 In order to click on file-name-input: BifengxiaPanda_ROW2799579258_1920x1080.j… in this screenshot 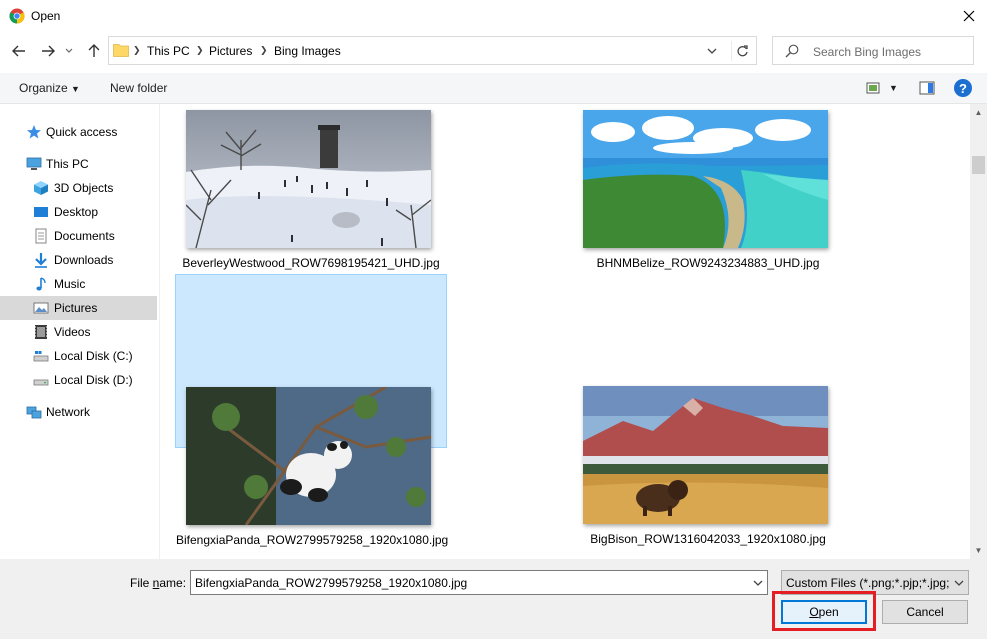, I will do `click(479, 582)`.